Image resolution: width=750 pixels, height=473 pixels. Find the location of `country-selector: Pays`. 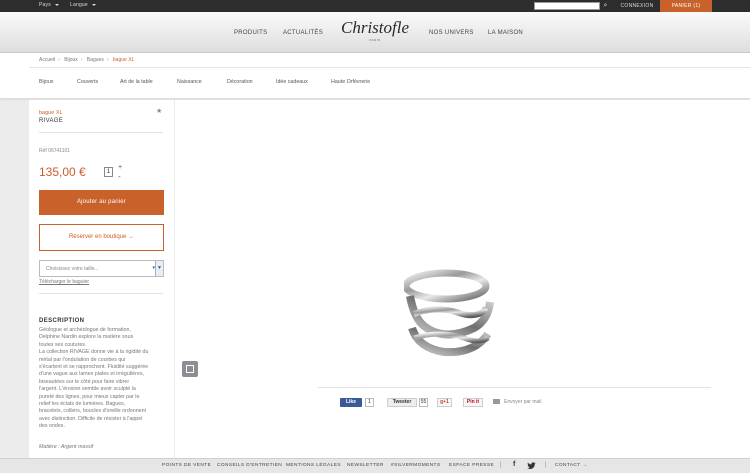

country-selector: Pays is located at coordinates (49, 5).